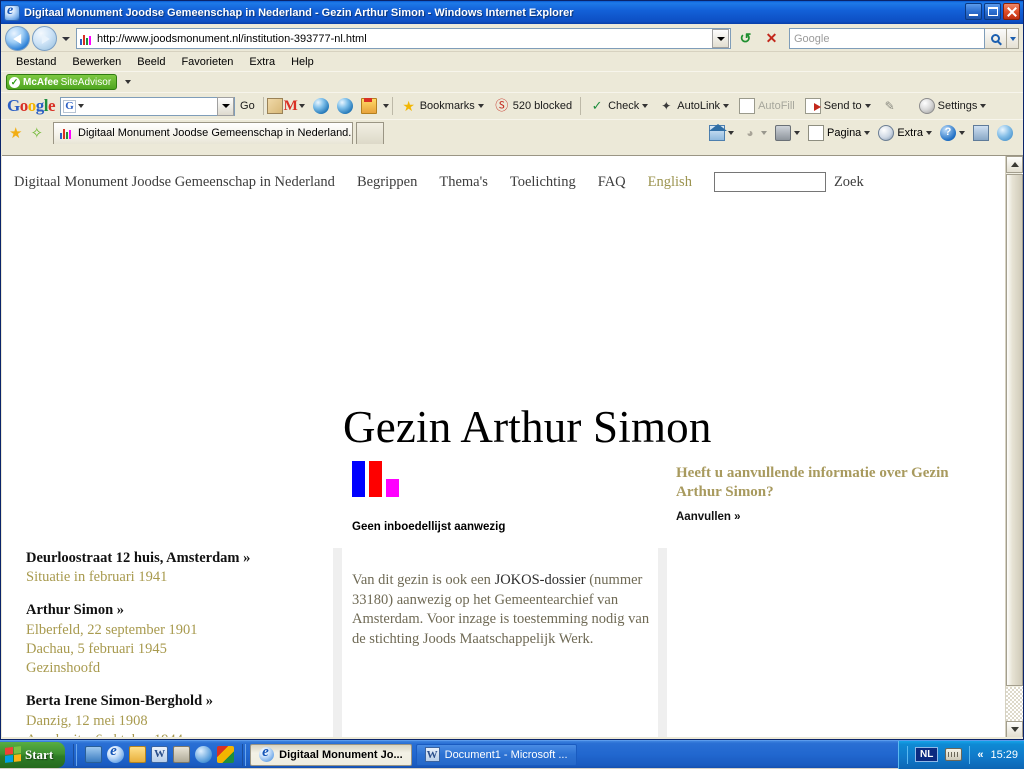 Image resolution: width=1024 pixels, height=769 pixels. What do you see at coordinates (262, 62) in the screenshot?
I see `menu-item-extra: Extra` at bounding box center [262, 62].